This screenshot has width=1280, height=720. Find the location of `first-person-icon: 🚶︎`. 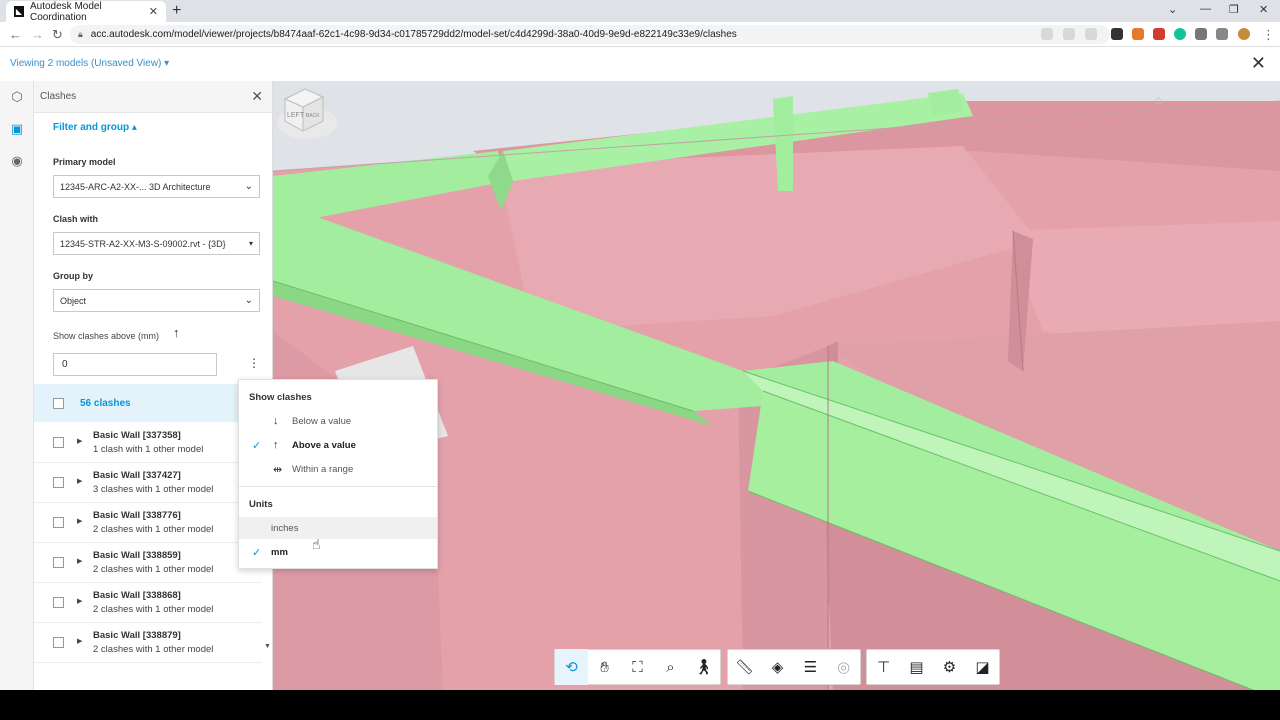

first-person-icon: 🚶︎ is located at coordinates (703, 667).